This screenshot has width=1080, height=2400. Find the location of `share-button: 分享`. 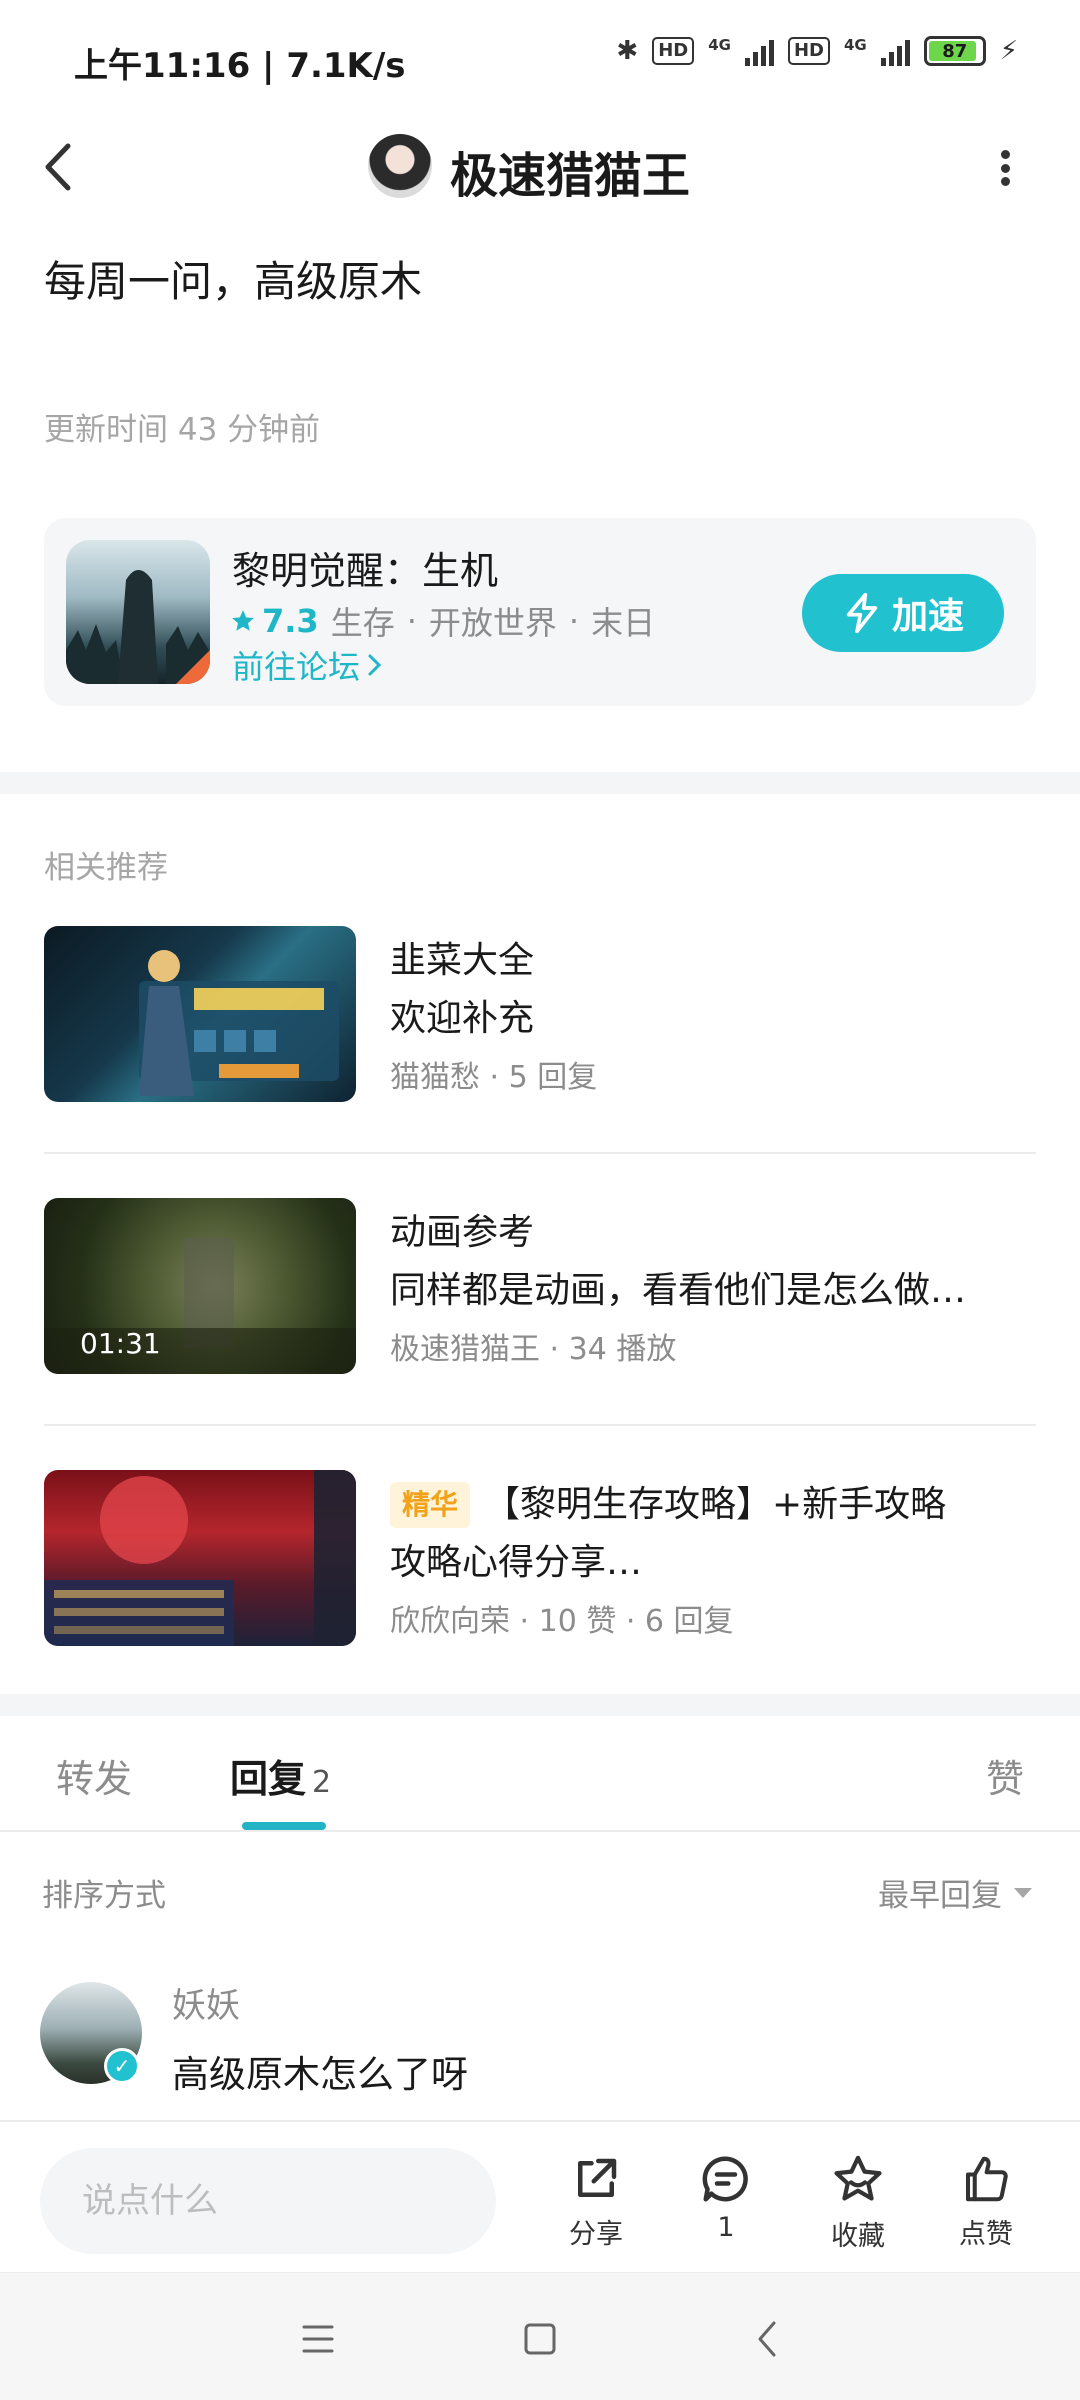

share-button: 分享 is located at coordinates (596, 2201).